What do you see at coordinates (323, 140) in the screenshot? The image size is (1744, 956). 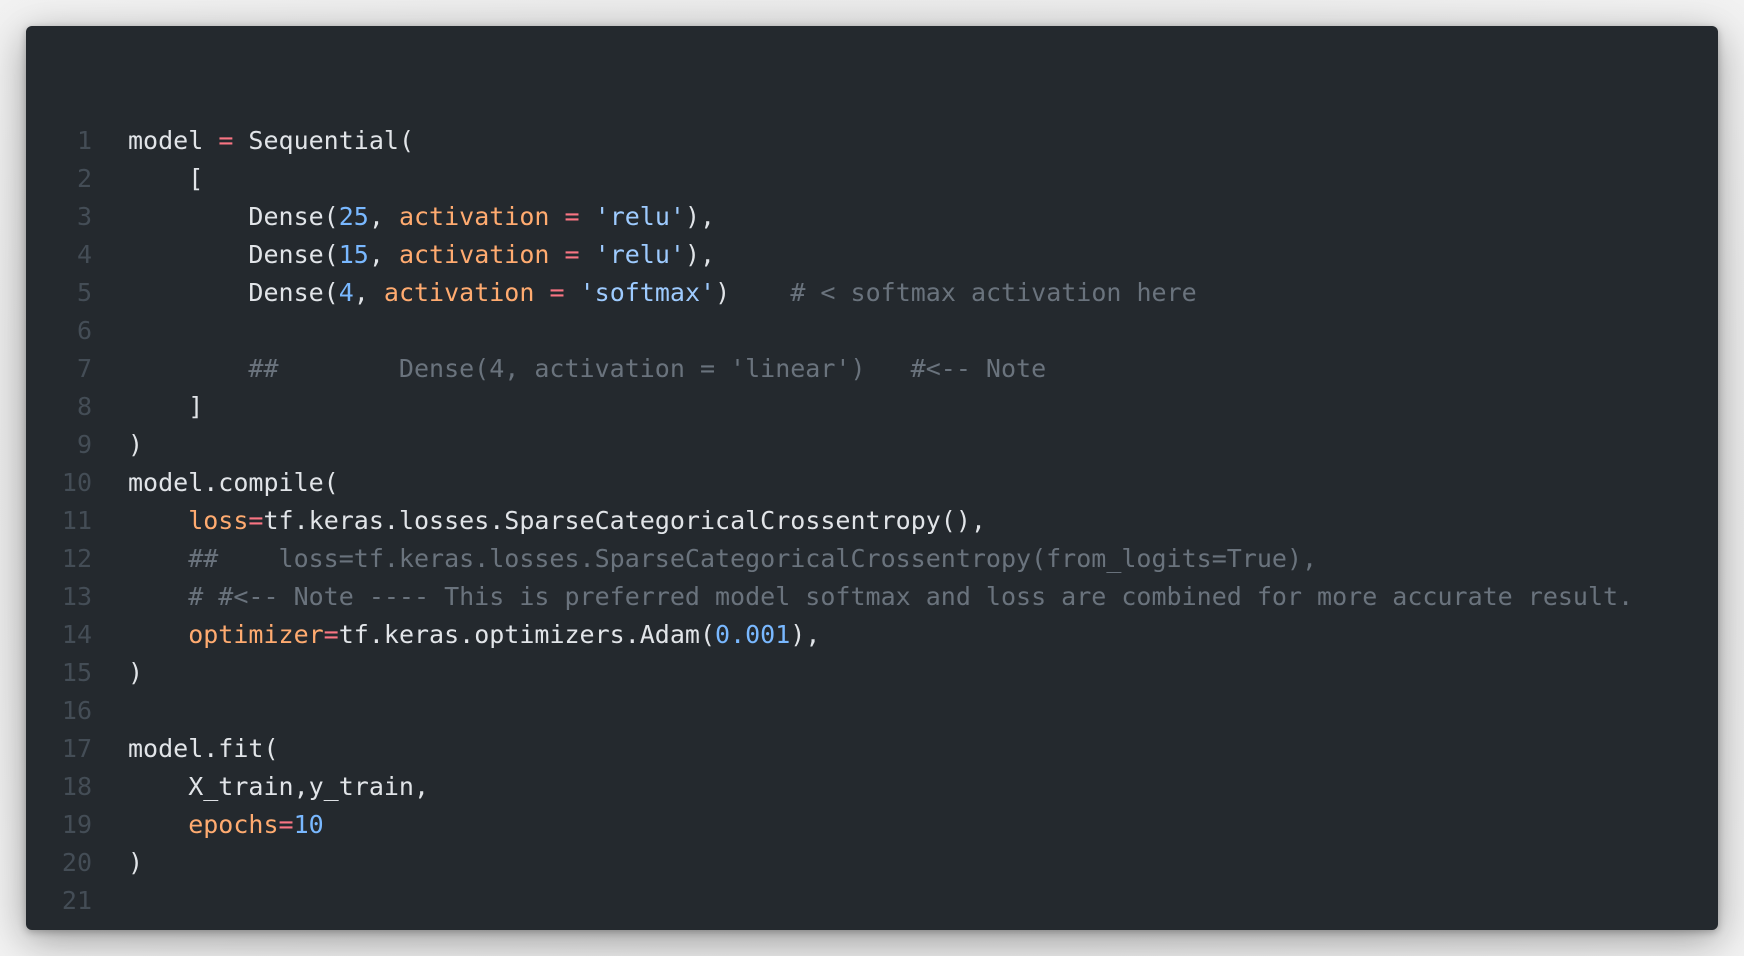 I see `code-token: Sequential(` at bounding box center [323, 140].